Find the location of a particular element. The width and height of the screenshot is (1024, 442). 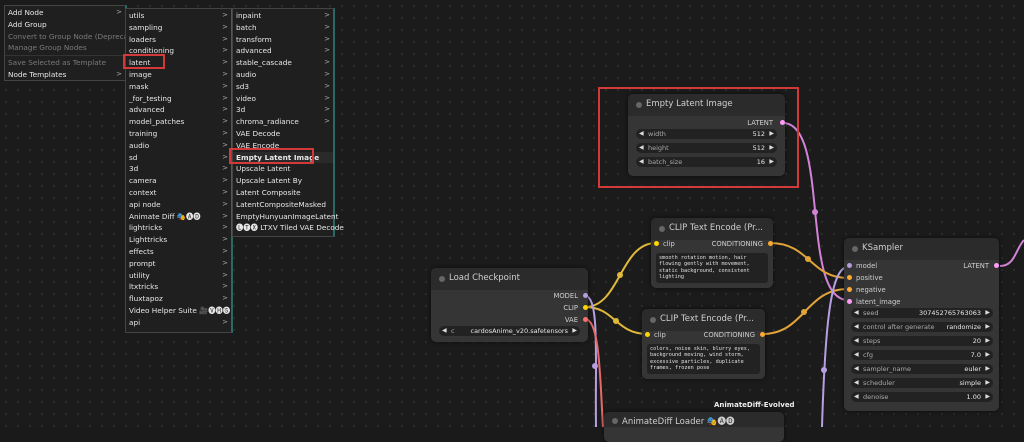

batch-size-widget: ◀ batch_size 16 ▶ is located at coordinates (706, 162).